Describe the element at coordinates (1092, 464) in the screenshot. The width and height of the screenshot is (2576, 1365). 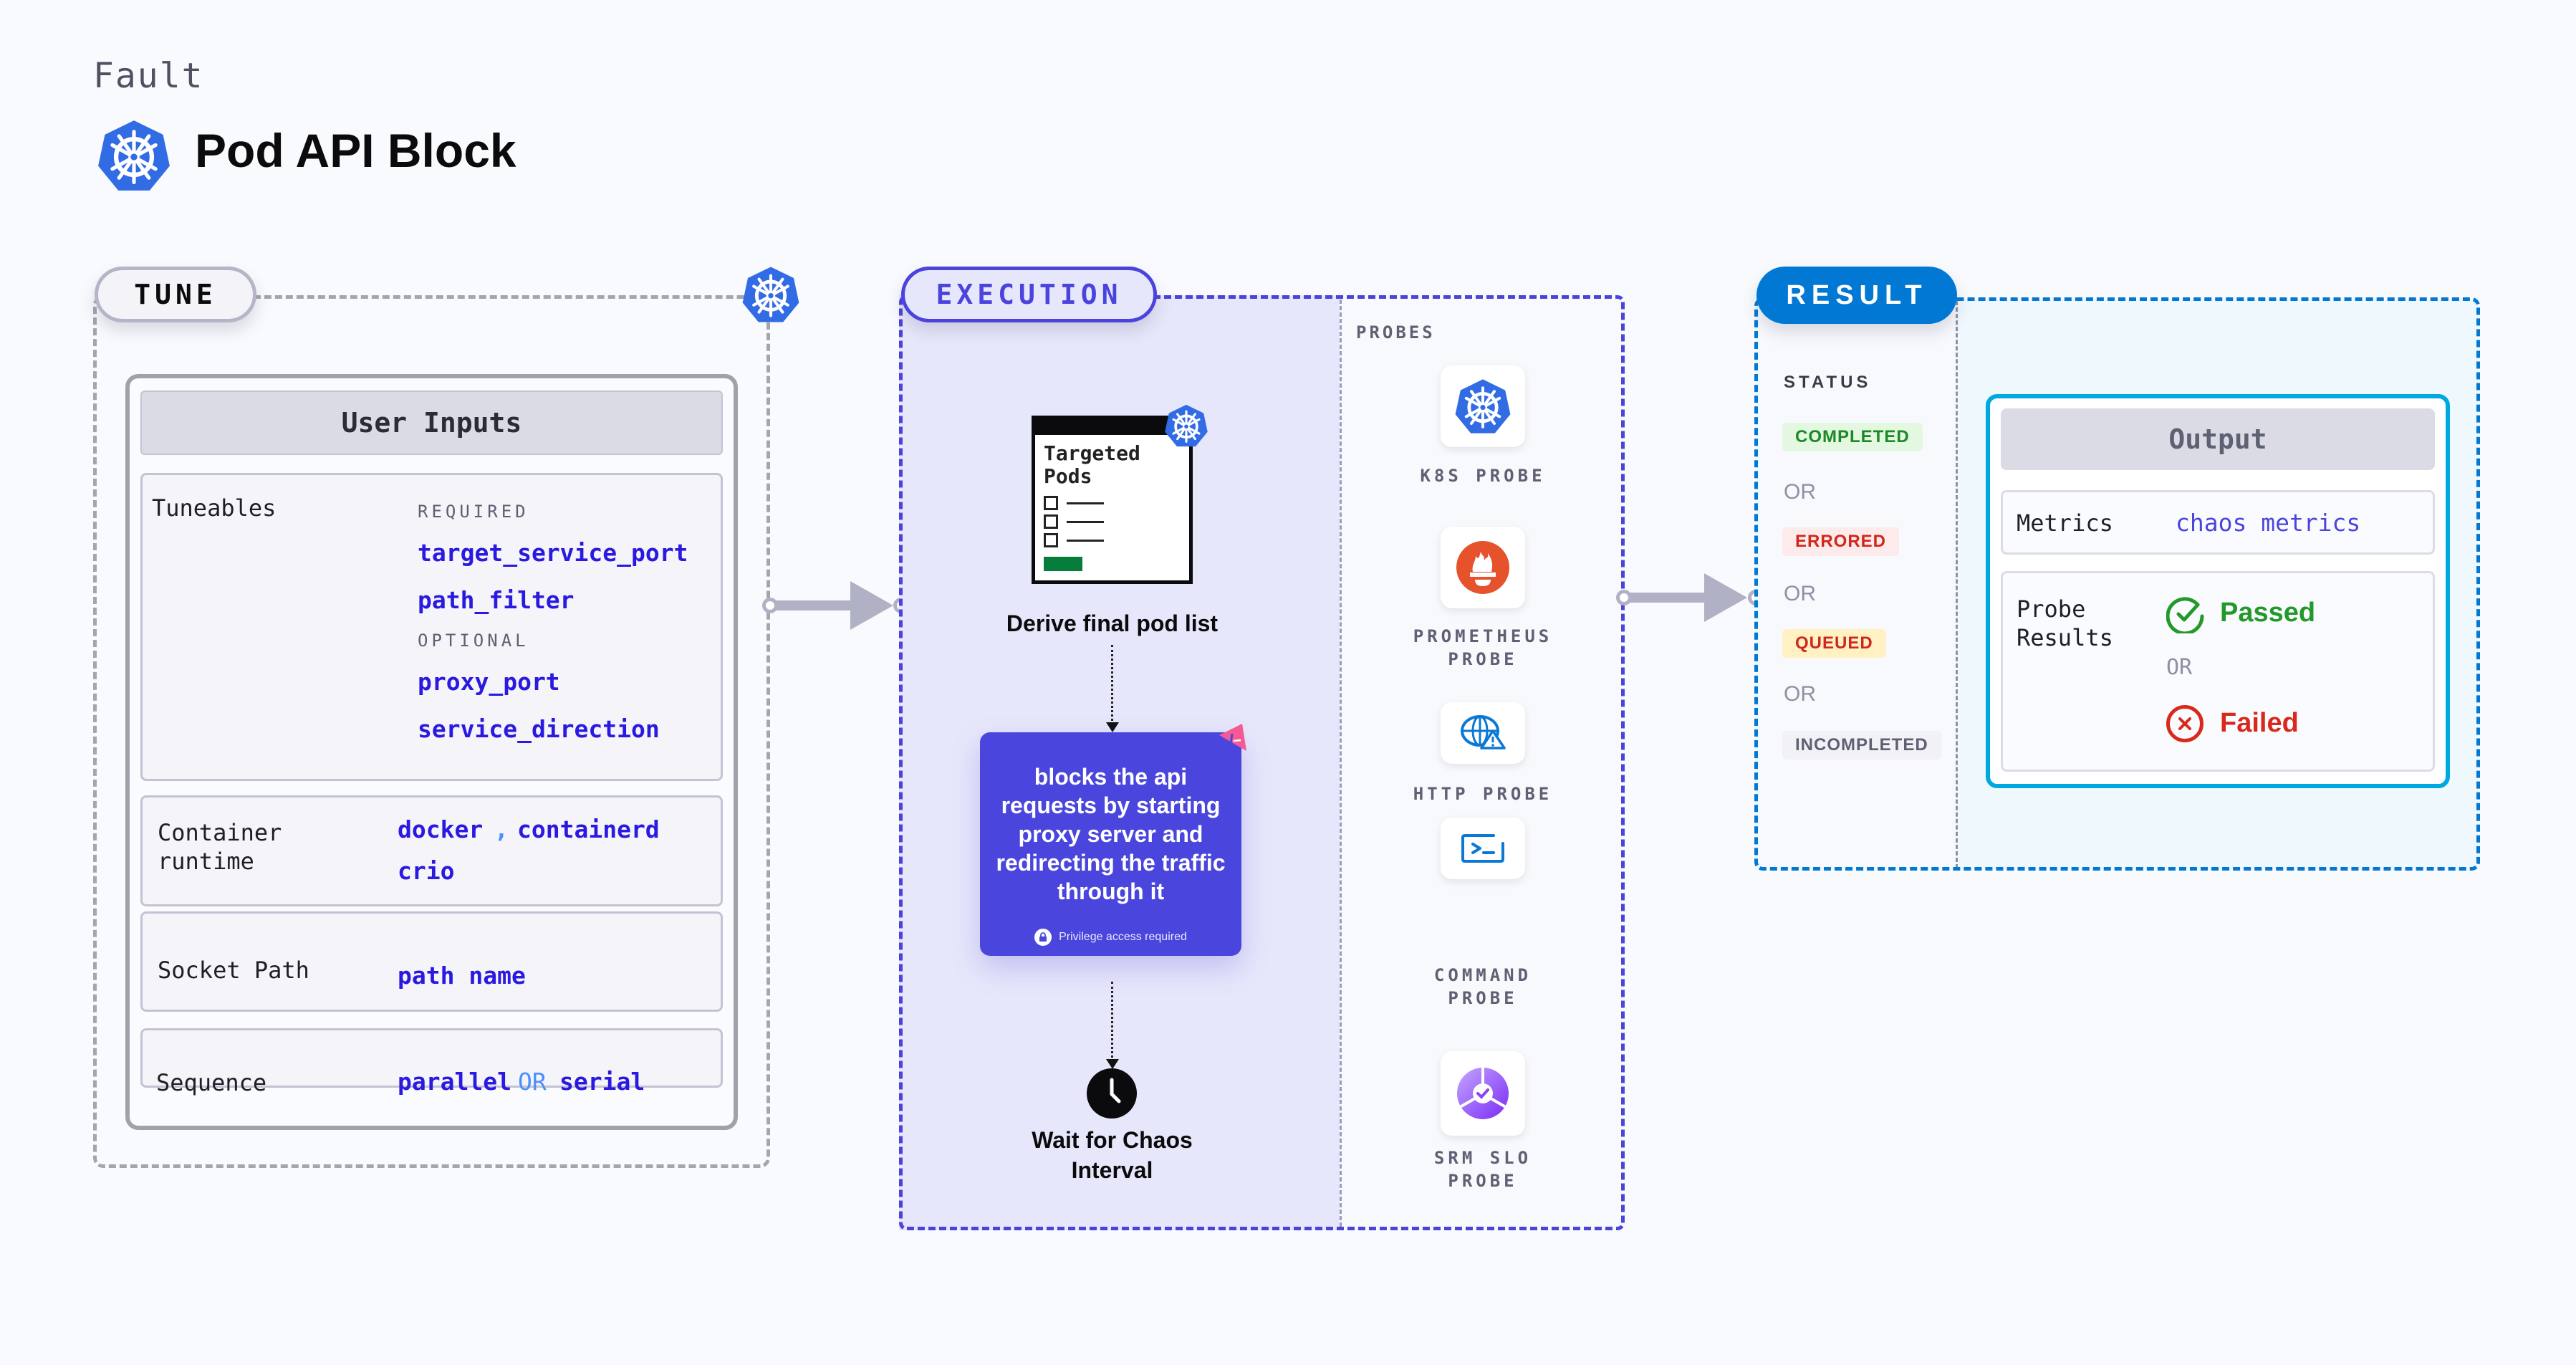
I see `targeted-pods-title: Targeted Pods` at that location.